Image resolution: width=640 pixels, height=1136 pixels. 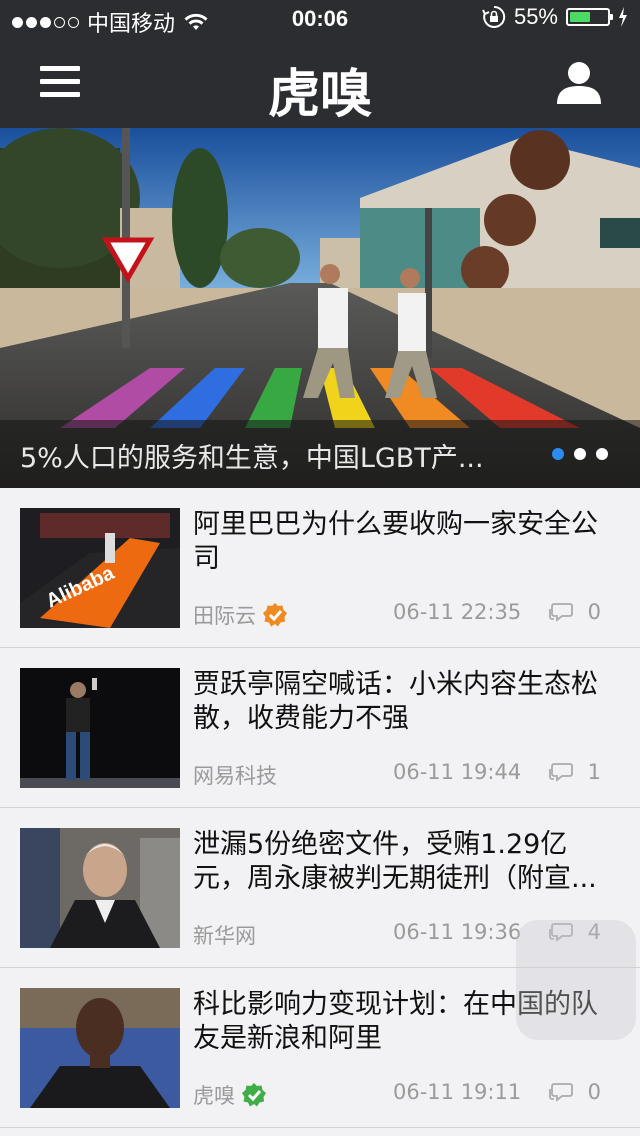 What do you see at coordinates (457, 772) in the screenshot?
I see `article-time: 06-11 19:44` at bounding box center [457, 772].